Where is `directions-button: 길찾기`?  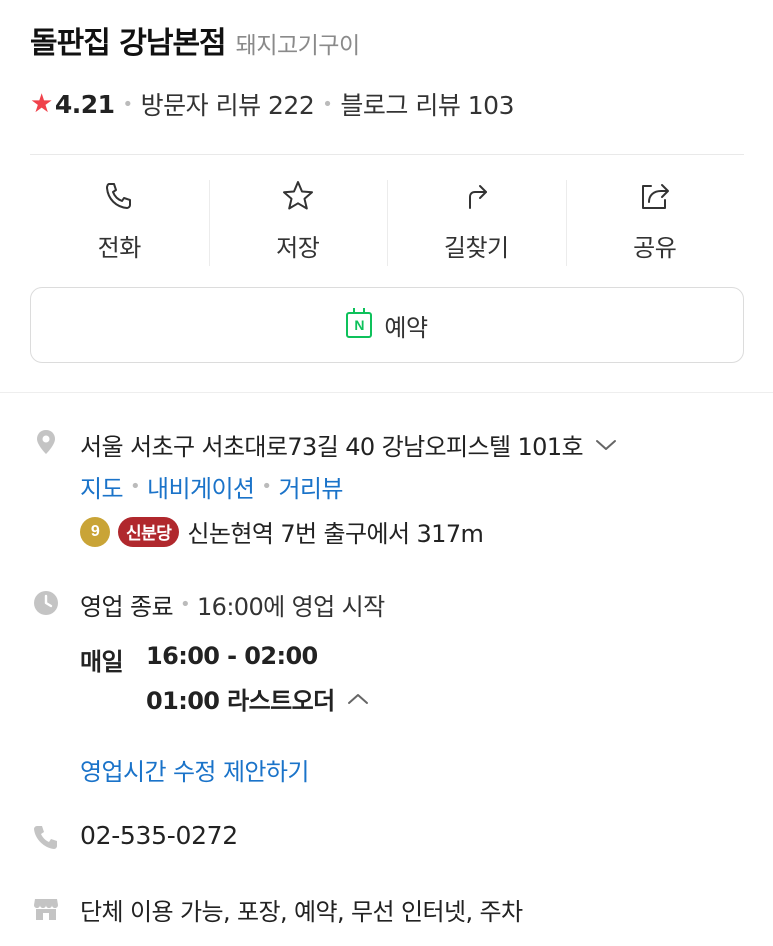 directions-button: 길찾기 is located at coordinates (476, 220).